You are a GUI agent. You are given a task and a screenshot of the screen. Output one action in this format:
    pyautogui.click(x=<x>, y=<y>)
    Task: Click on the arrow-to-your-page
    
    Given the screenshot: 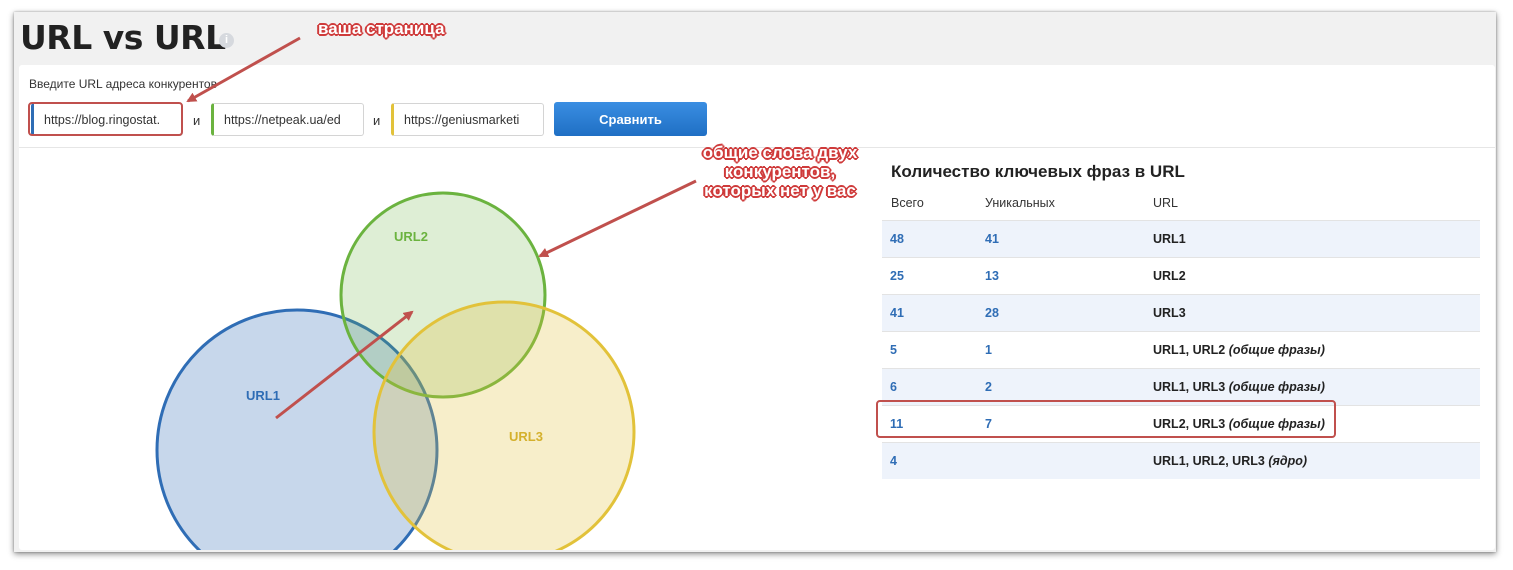 What is the action you would take?
    pyautogui.click(x=243, y=69)
    